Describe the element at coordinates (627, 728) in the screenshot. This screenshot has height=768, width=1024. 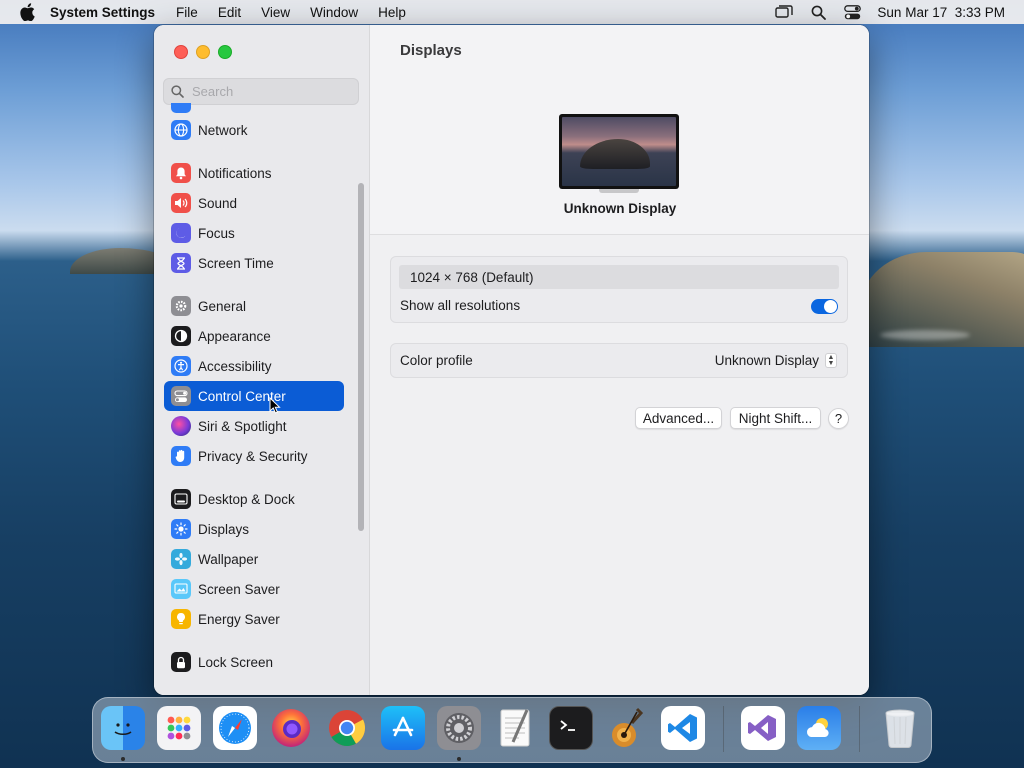
I see `dock-garageband-icon` at that location.